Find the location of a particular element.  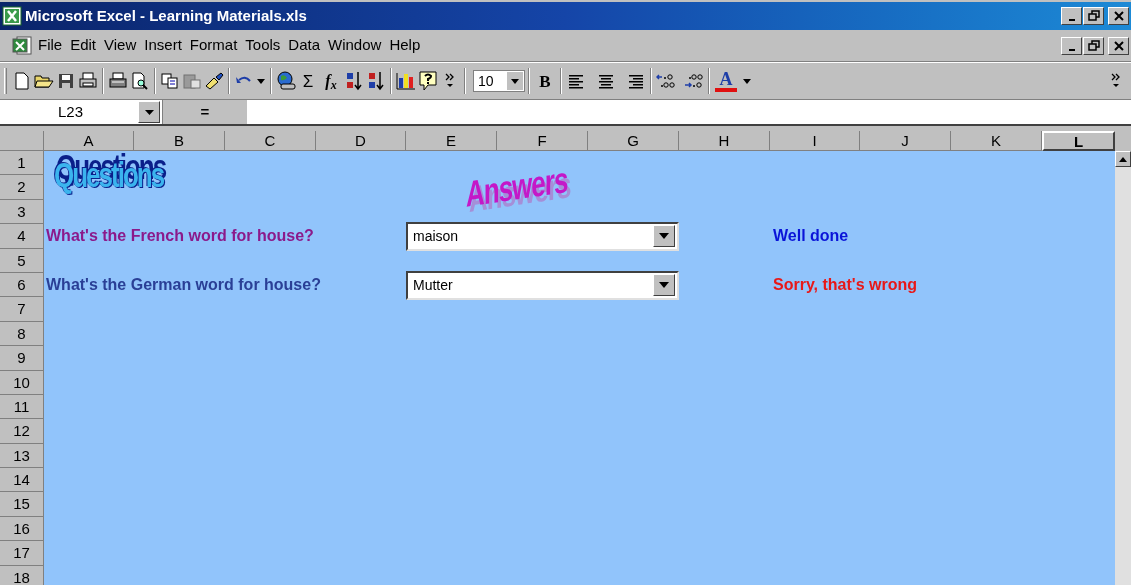

up-arrow-icon is located at coordinates (1123, 159).